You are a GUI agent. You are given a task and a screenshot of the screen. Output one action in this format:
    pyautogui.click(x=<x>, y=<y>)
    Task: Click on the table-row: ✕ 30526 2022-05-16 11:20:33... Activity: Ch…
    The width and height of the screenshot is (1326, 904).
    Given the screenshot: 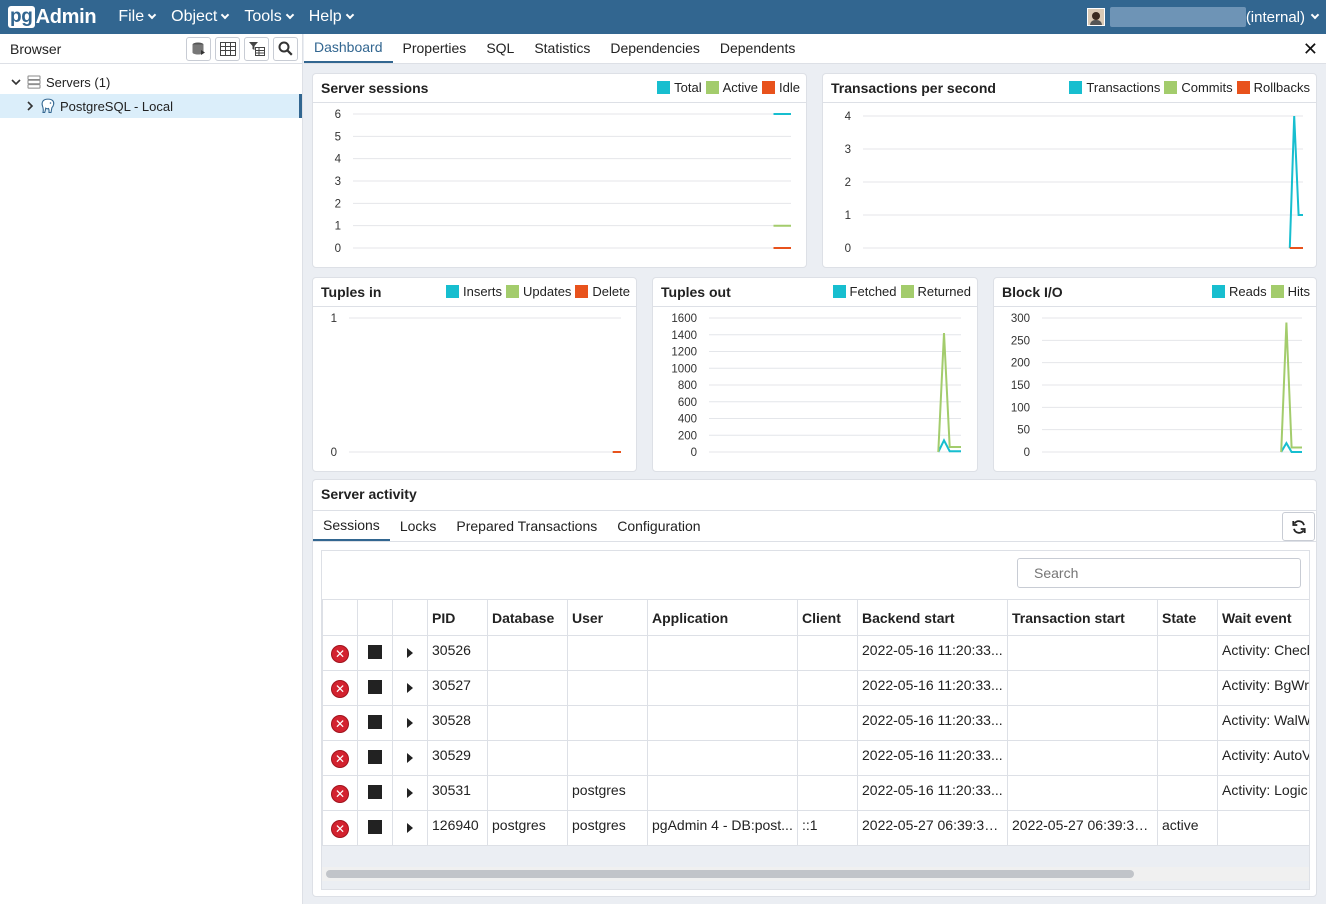 What is the action you would take?
    pyautogui.click(x=815, y=653)
    